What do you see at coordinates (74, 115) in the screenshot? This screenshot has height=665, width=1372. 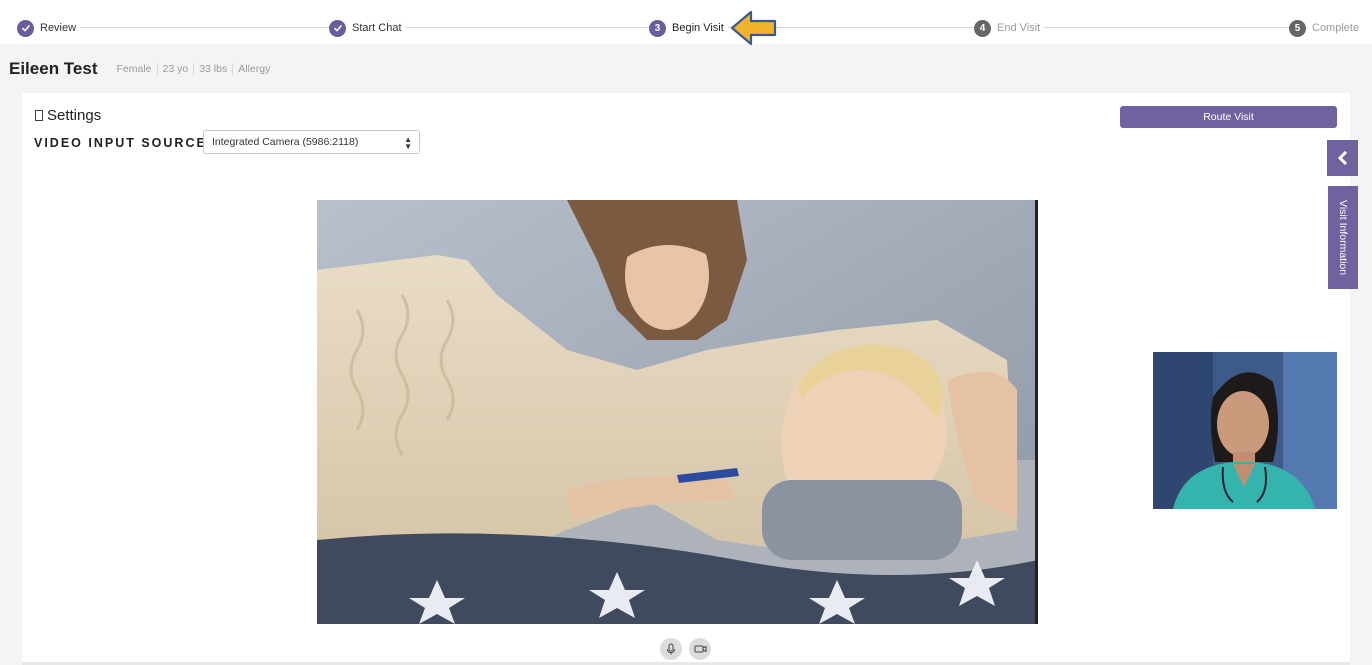 I see `settings-title: Settings` at bounding box center [74, 115].